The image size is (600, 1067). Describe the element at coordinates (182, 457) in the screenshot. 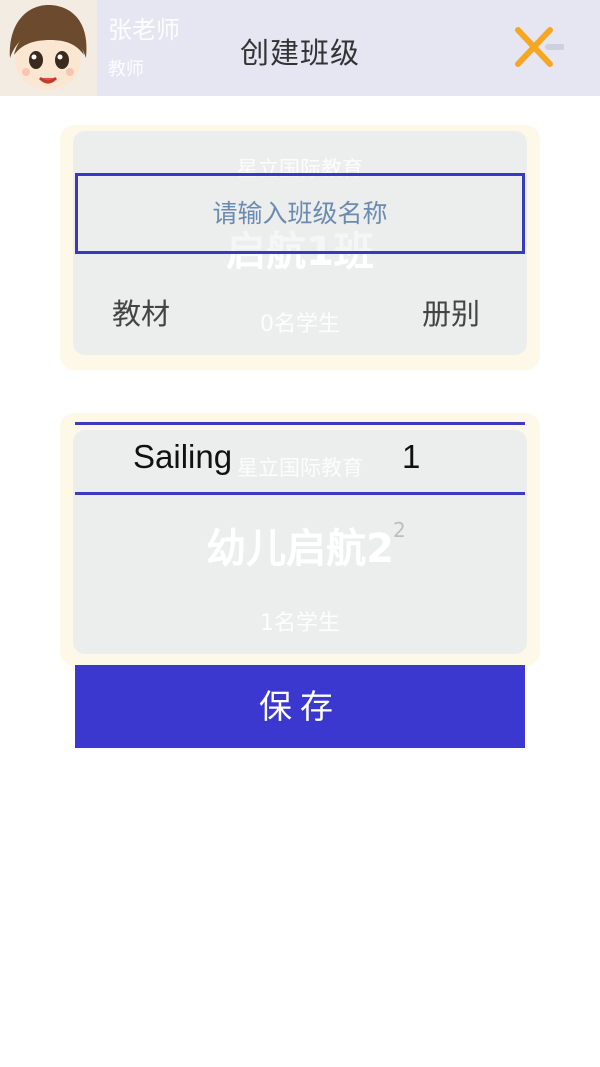

I see `material-picker: Sailing` at that location.